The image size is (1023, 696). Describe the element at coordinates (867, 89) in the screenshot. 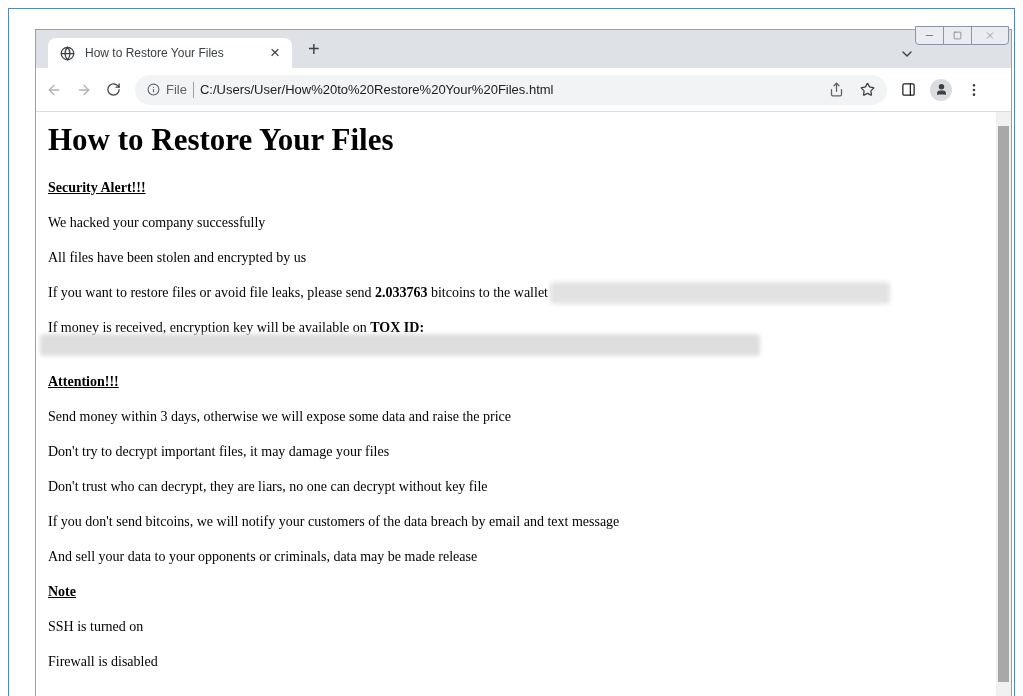

I see `bookmark-star-icon` at that location.